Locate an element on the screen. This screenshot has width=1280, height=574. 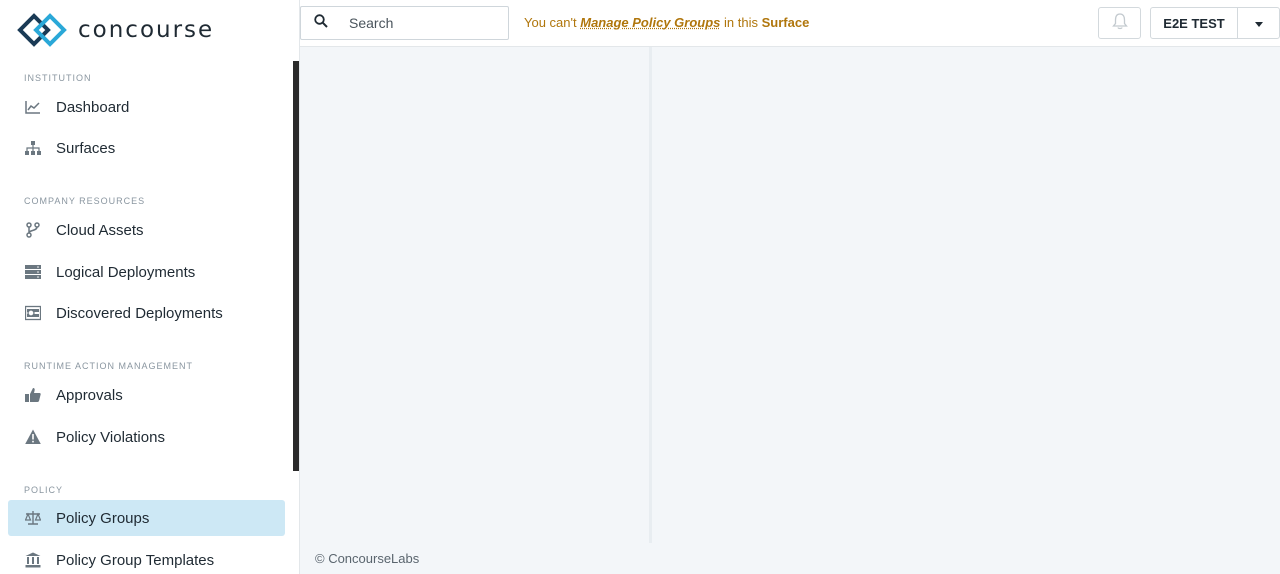
panel-divider is located at coordinates (650, 295).